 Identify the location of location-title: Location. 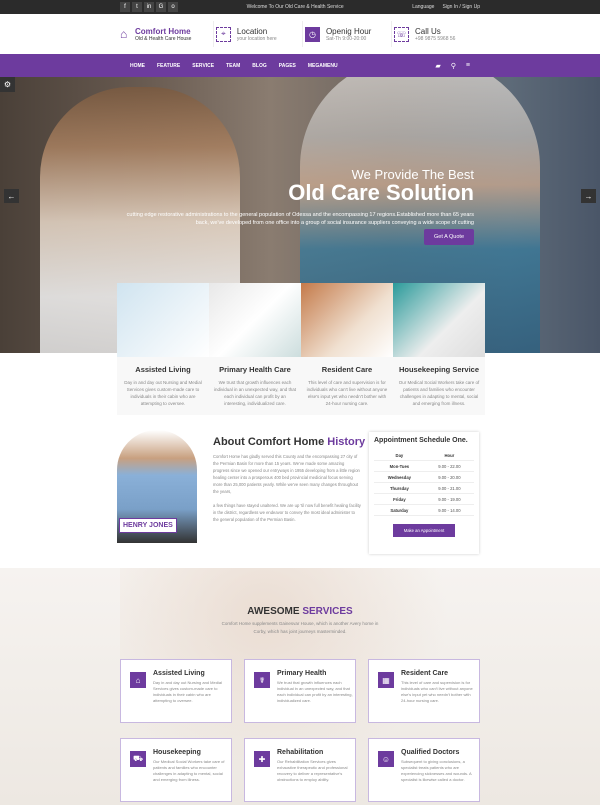
(252, 31).